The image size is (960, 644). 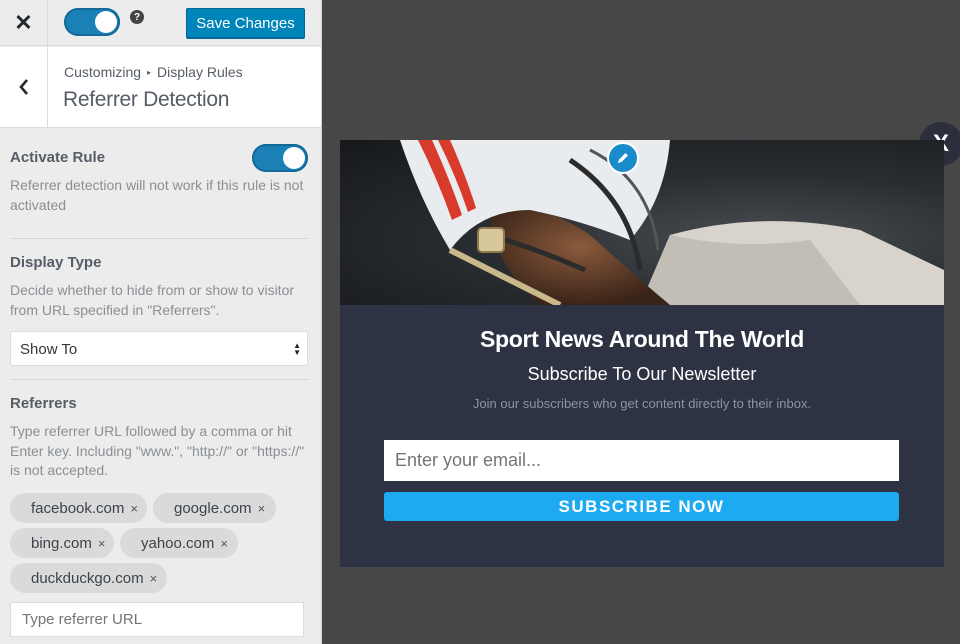 What do you see at coordinates (43, 403) in the screenshot?
I see `referrers-title: Referrers` at bounding box center [43, 403].